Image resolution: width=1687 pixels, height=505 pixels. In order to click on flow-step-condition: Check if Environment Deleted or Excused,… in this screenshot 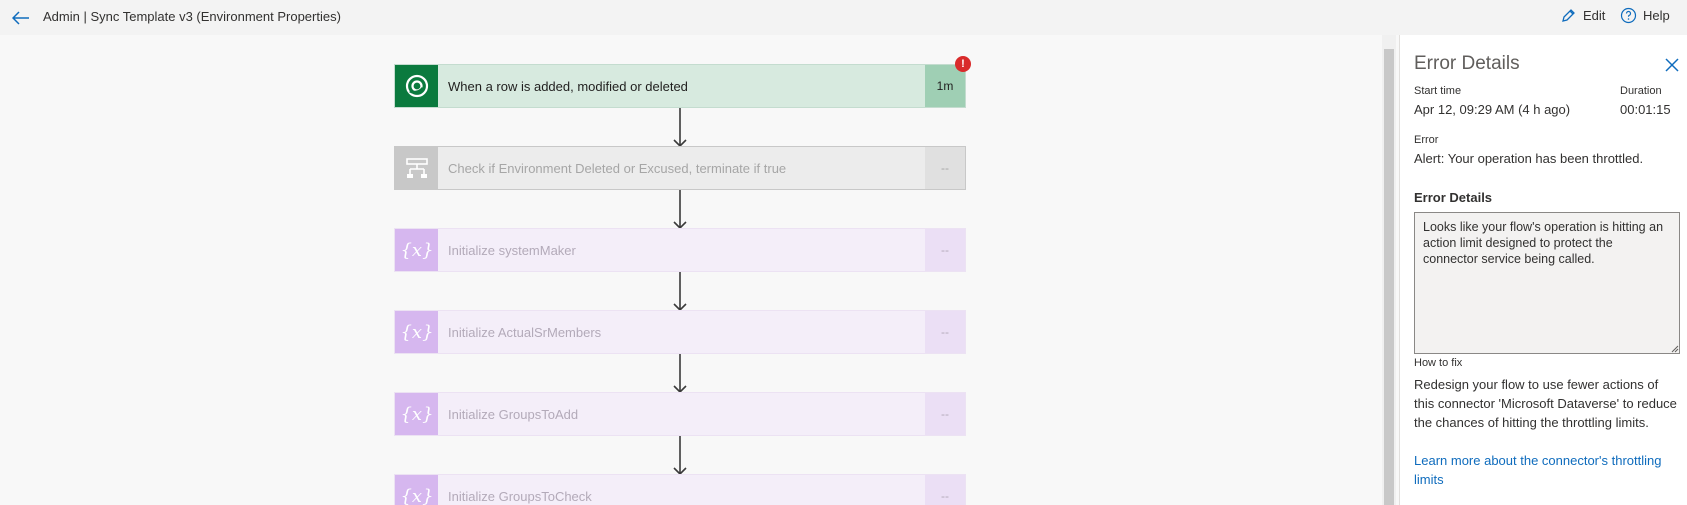, I will do `click(680, 168)`.